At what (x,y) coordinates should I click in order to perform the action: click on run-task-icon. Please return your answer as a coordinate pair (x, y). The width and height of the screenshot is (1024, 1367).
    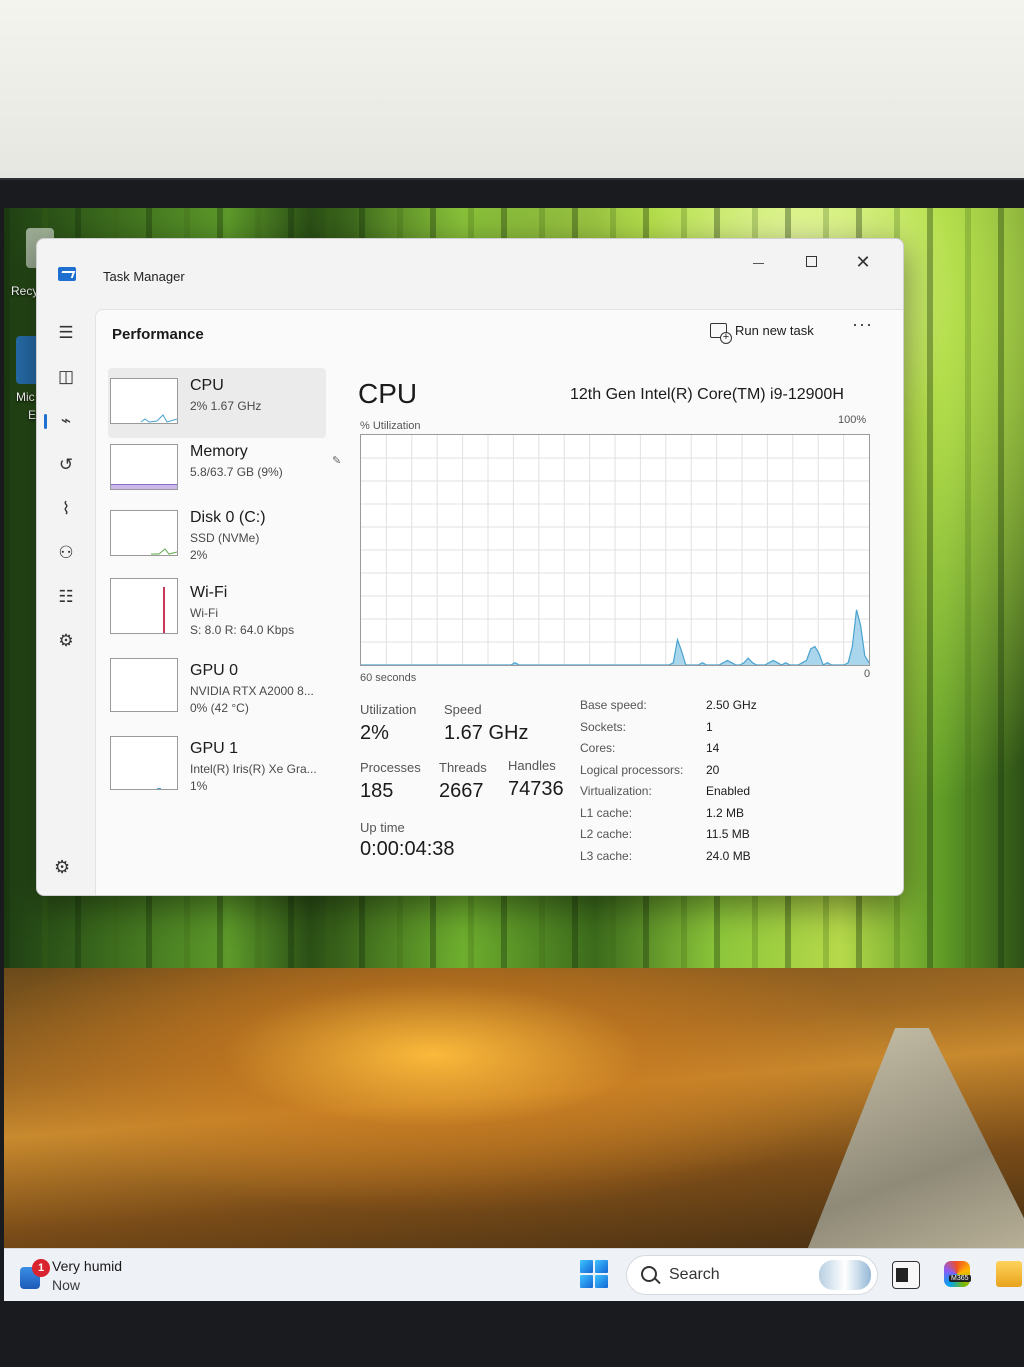
    Looking at the image, I should click on (721, 333).